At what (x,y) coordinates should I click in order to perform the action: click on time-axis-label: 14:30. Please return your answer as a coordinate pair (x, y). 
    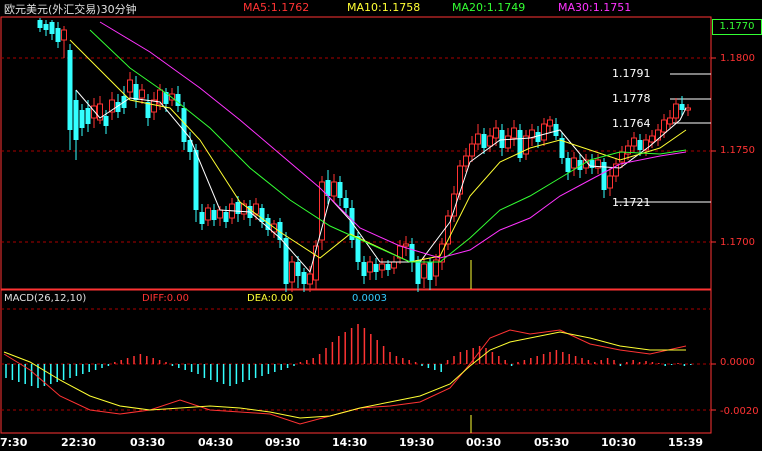
    Looking at the image, I should click on (350, 442).